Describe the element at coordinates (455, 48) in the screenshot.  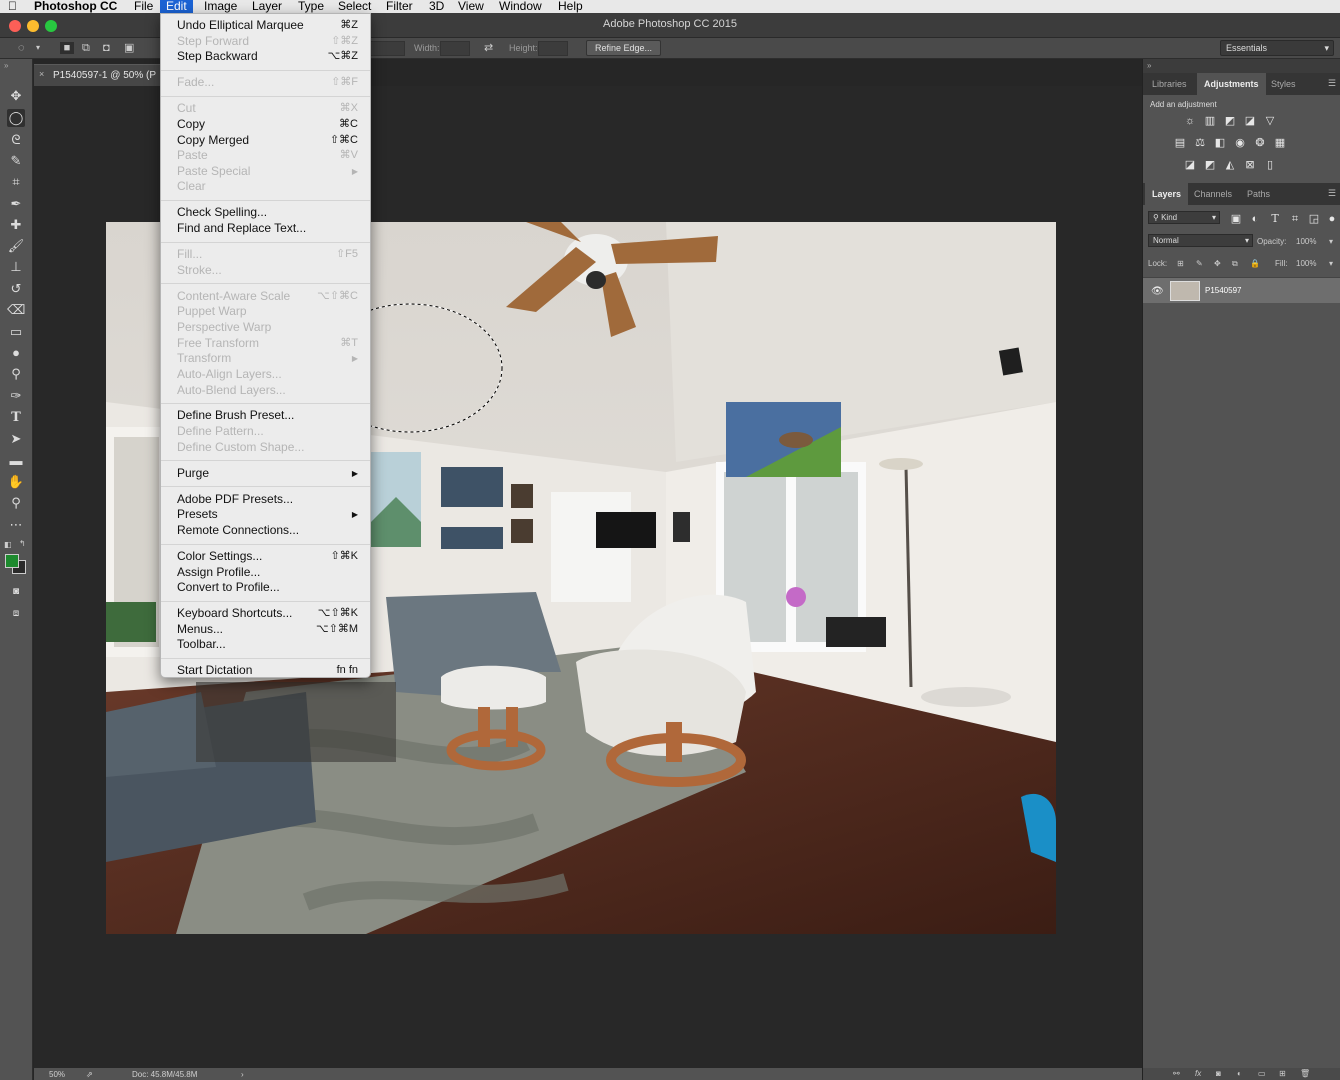
I see `width-field` at that location.